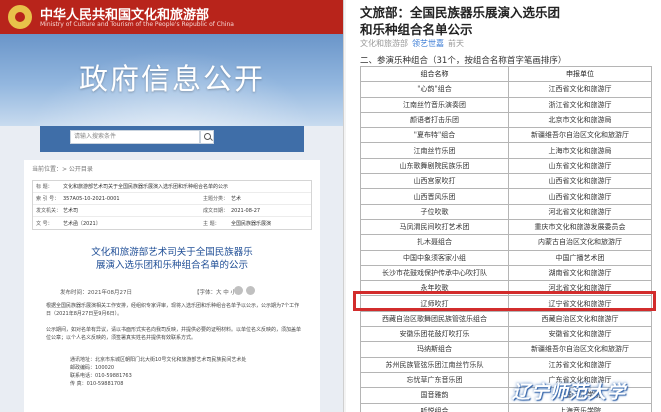  I want to click on ensemble-name-cell: 安徽乐团花鼓灯吹打乐, so click(434, 334).